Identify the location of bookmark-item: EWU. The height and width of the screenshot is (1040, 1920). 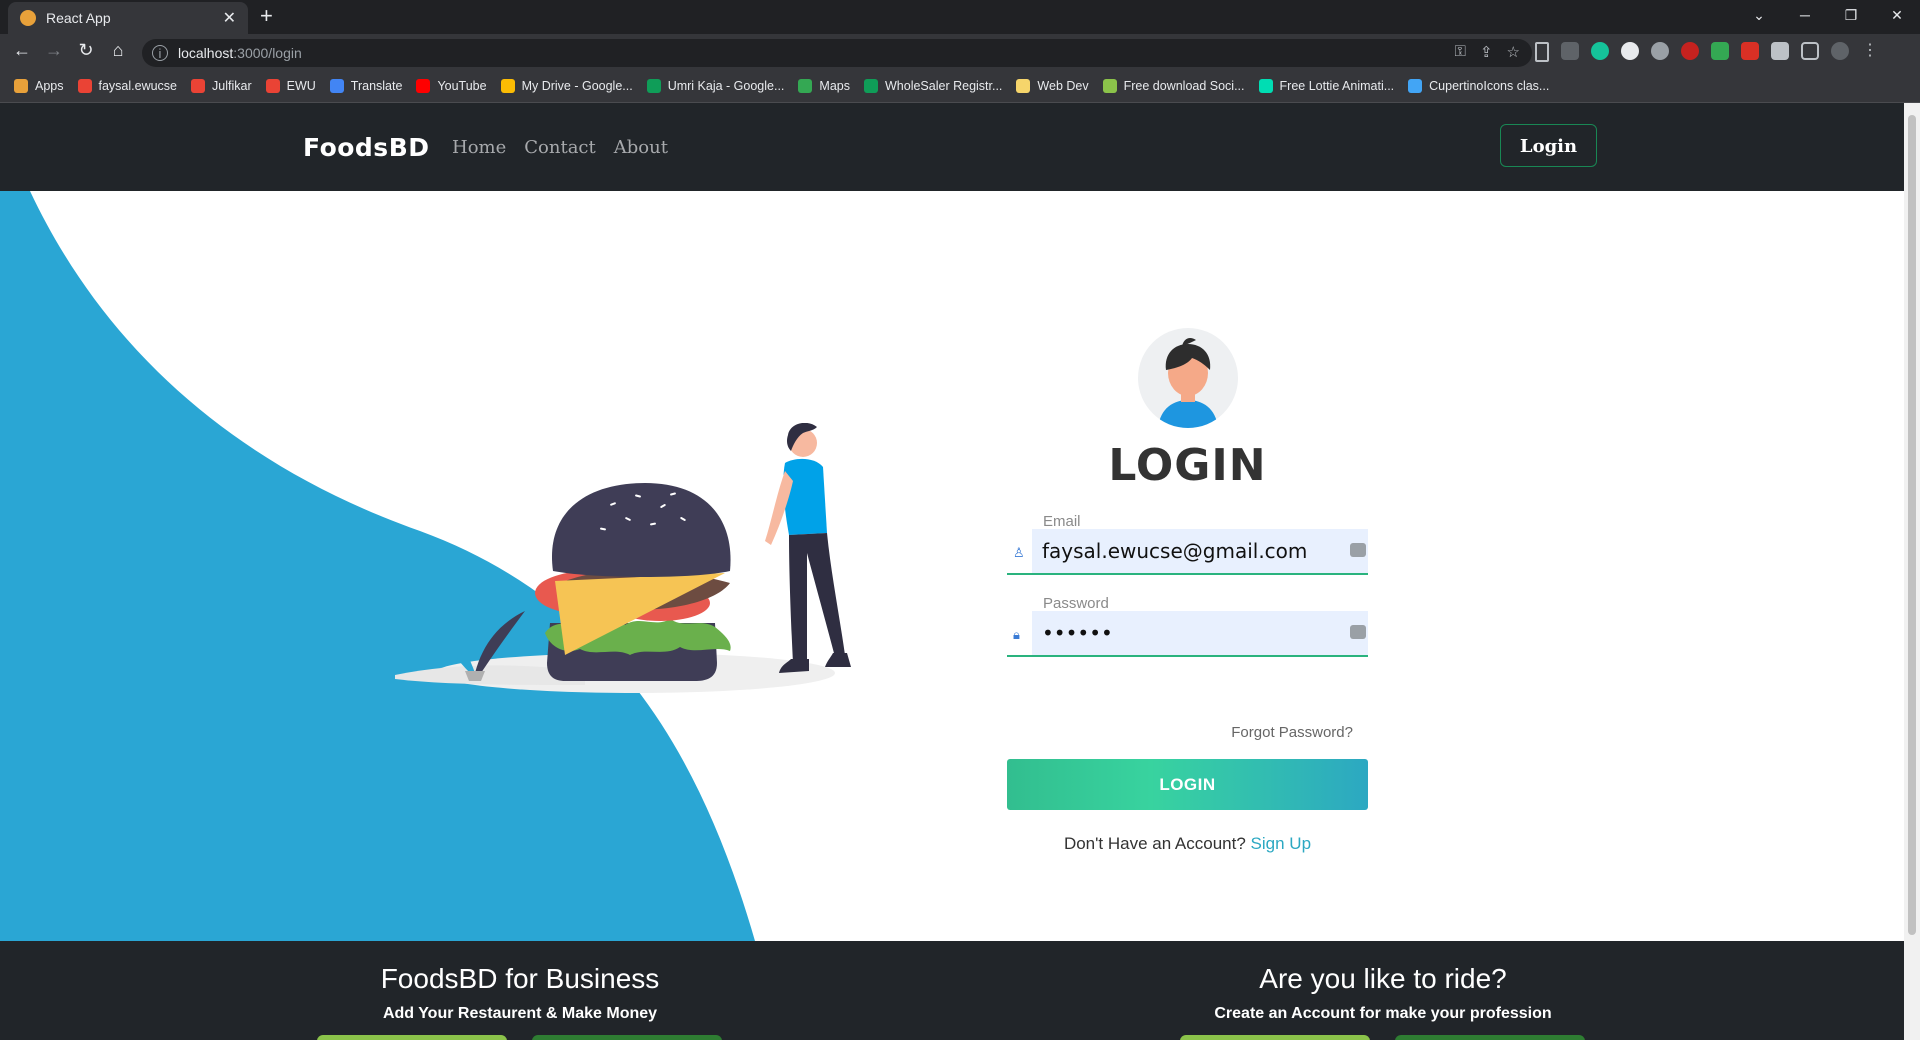
(290, 86).